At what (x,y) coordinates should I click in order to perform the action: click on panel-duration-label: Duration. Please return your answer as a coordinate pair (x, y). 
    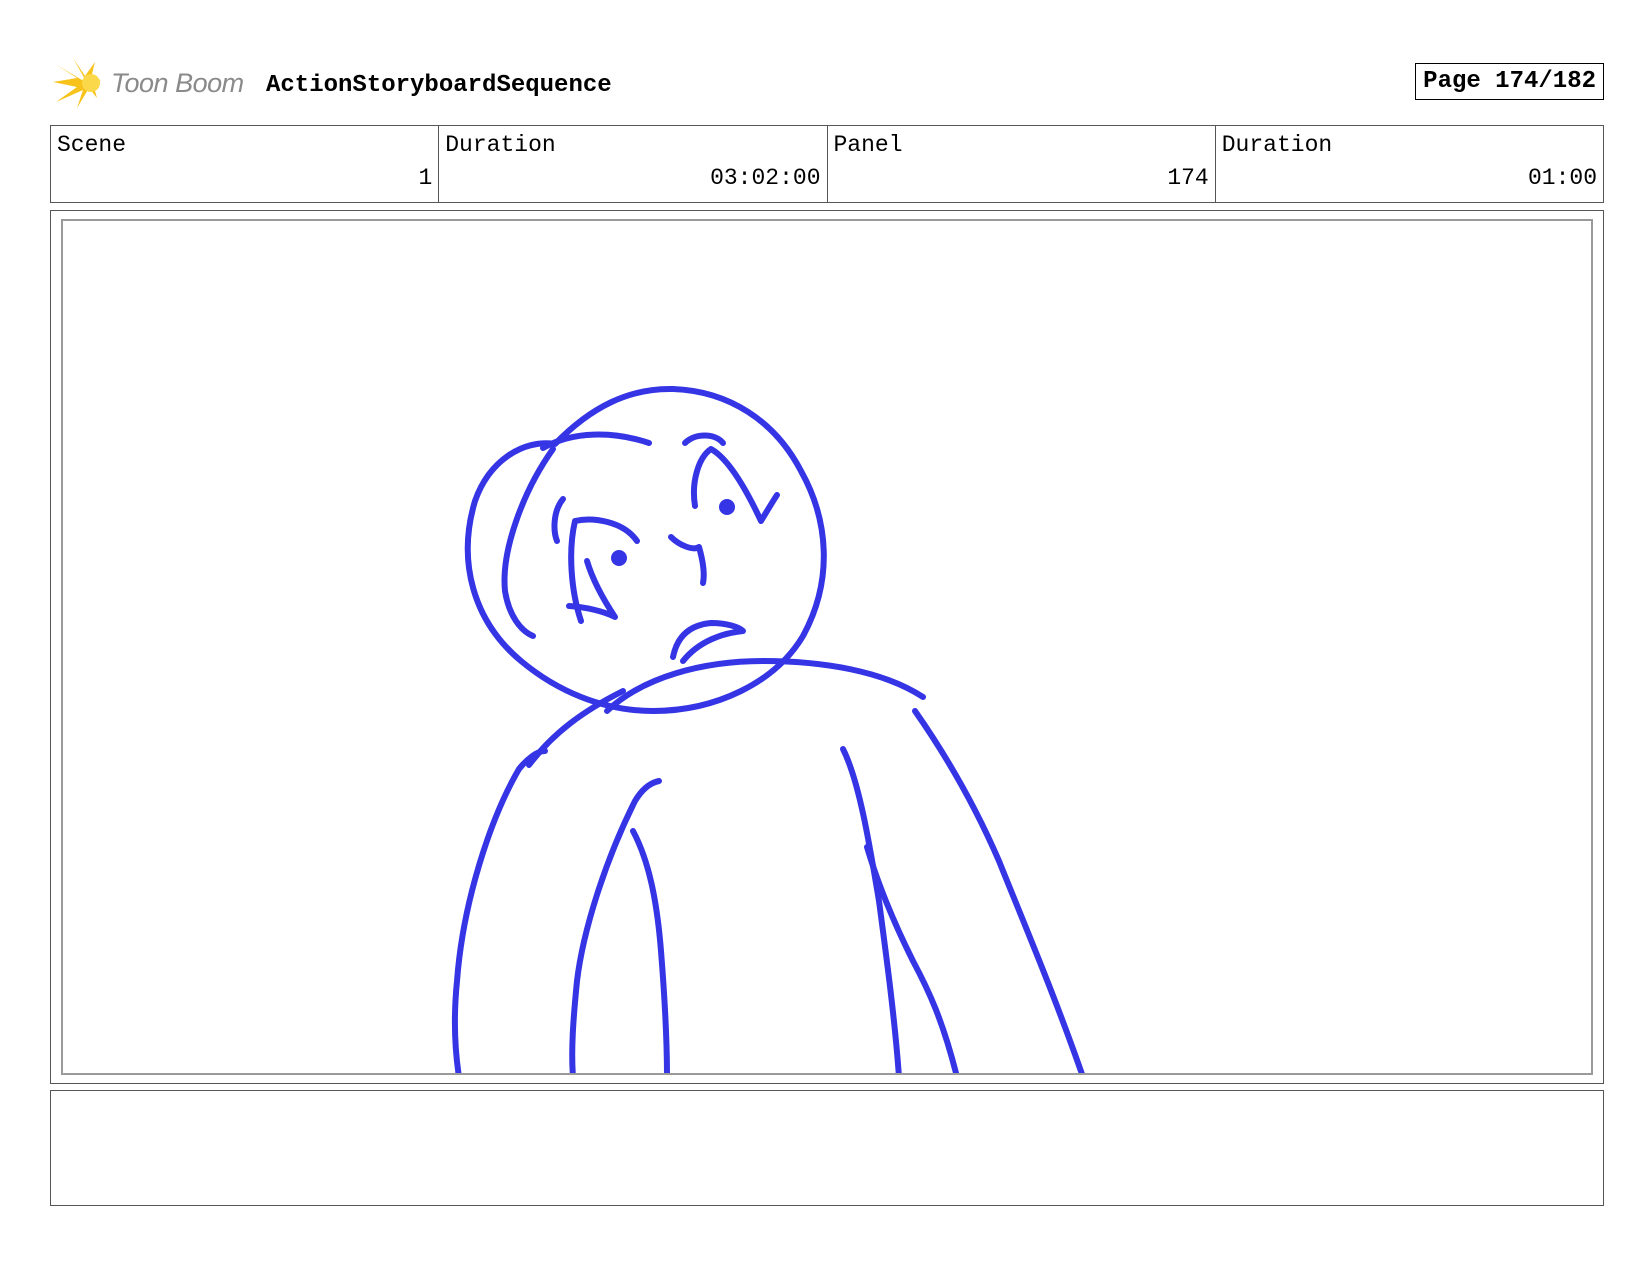
    Looking at the image, I should click on (1277, 145).